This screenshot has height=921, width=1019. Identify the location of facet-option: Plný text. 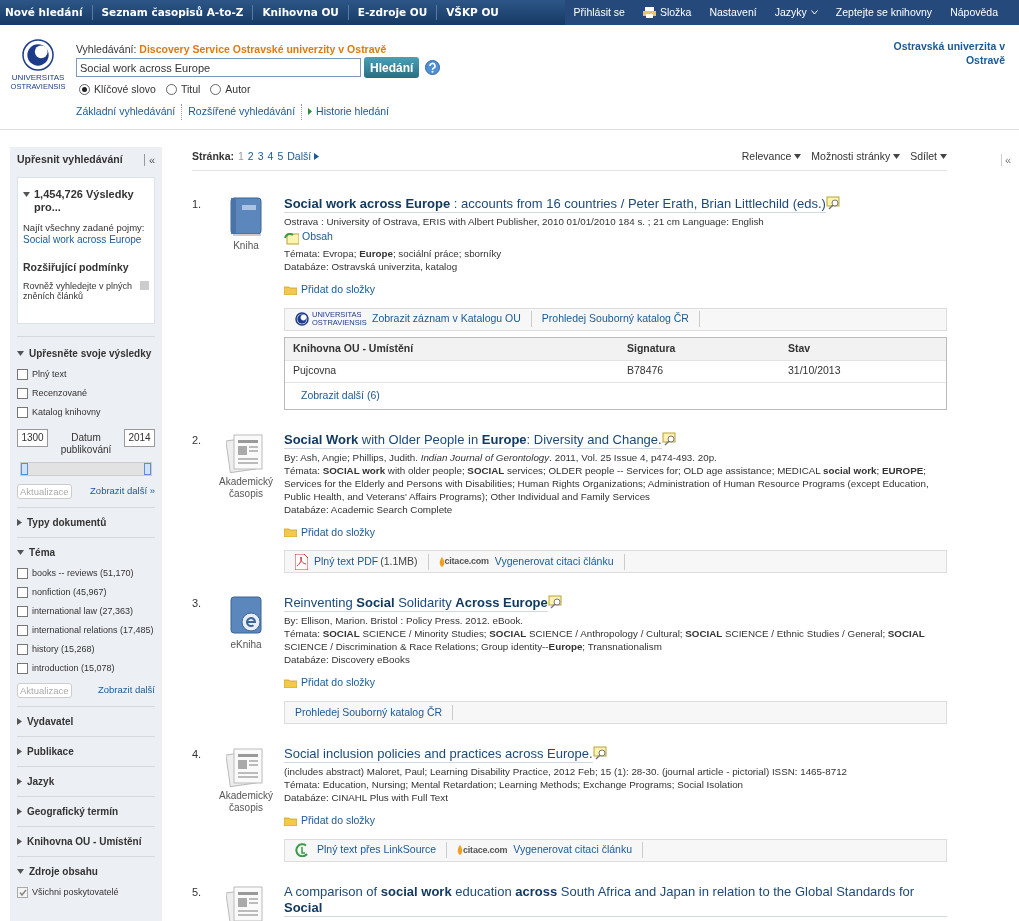
(86, 374).